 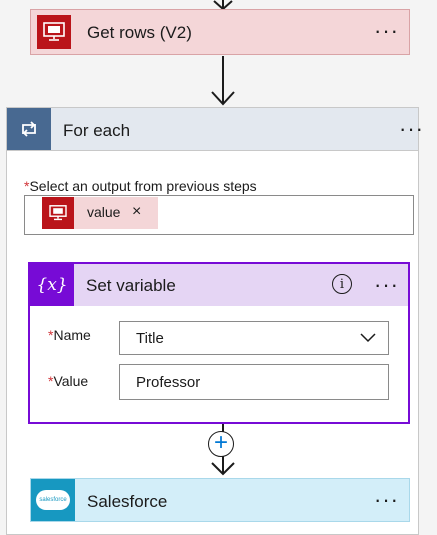 I want to click on value-token: value ×, so click(x=100, y=213).